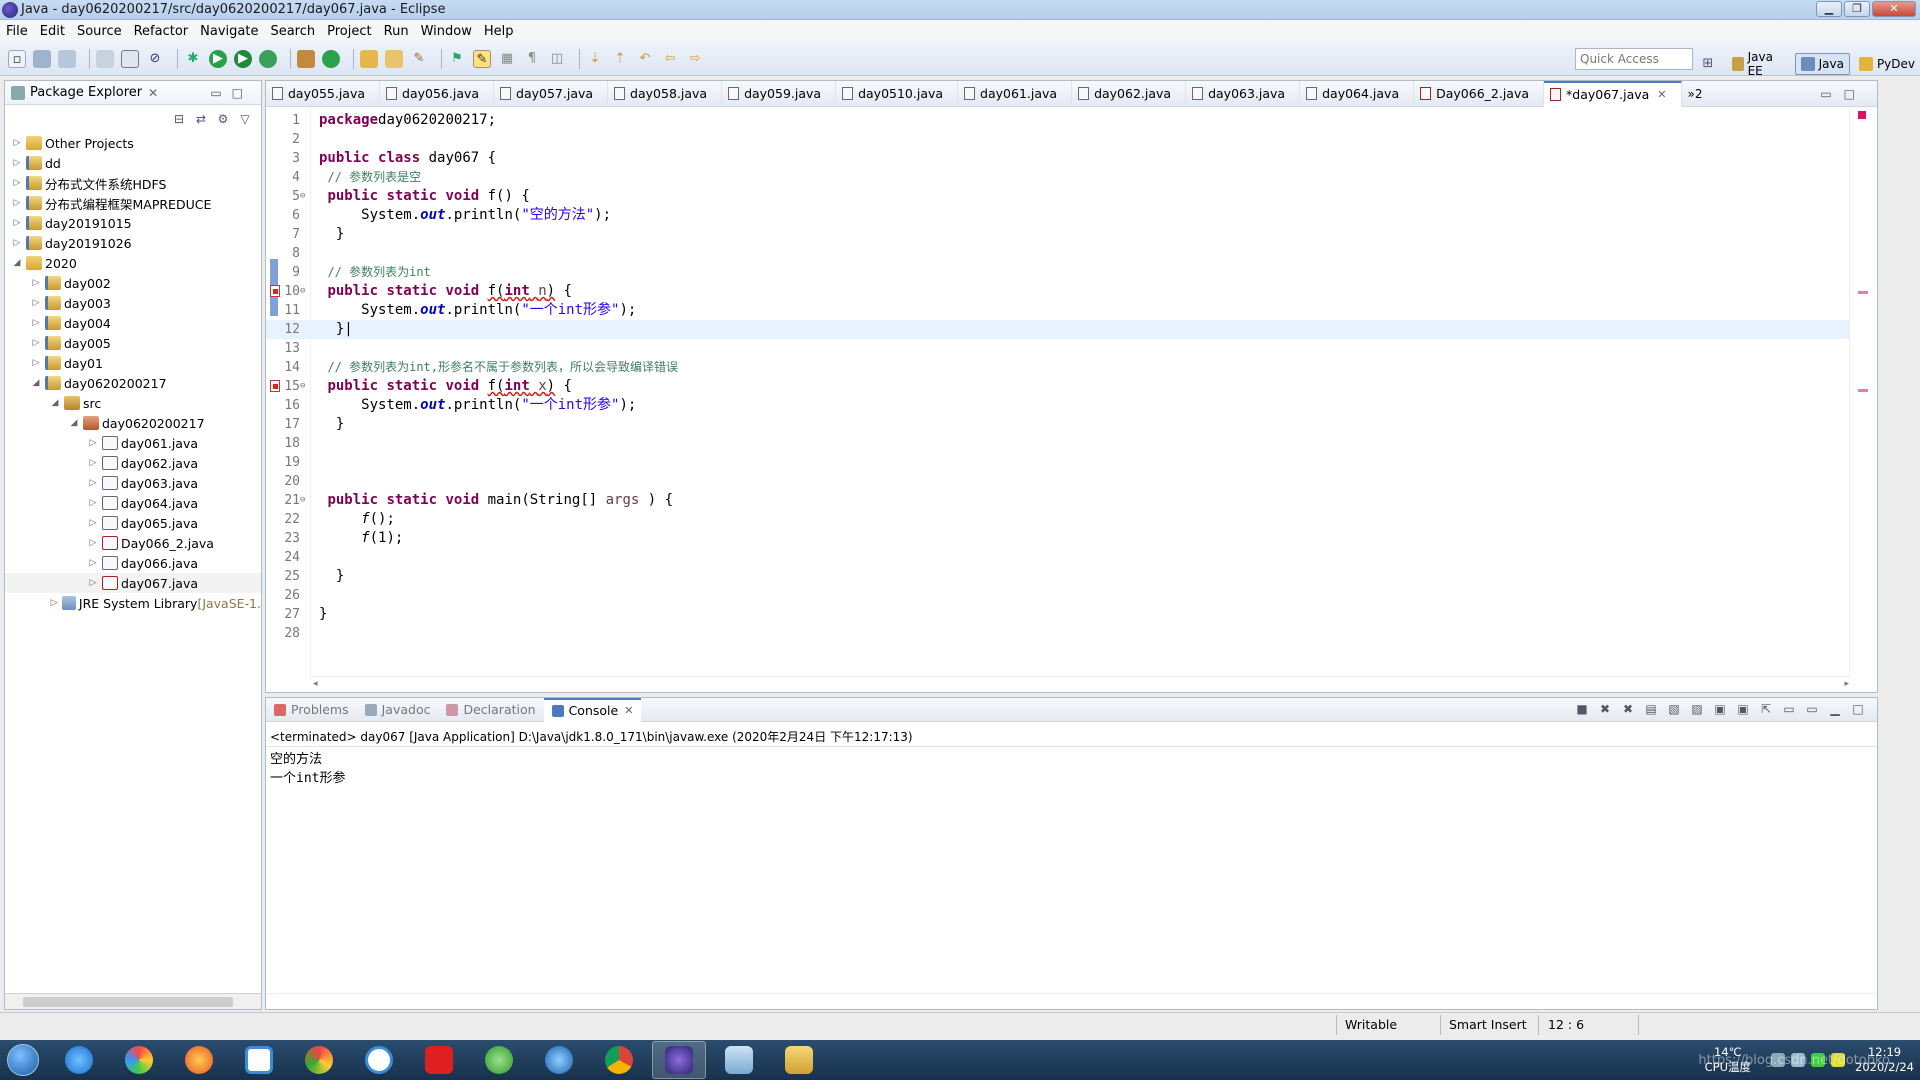 This screenshot has height=1080, width=1920. I want to click on tree-item: ▷ day062.java, so click(133, 463).